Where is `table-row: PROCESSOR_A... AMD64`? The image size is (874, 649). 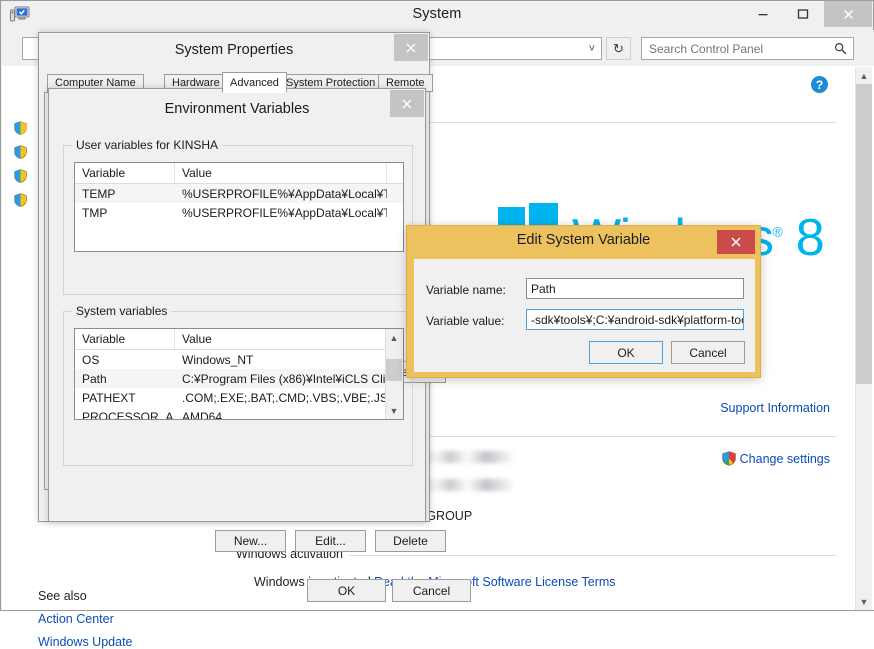
table-row: PROCESSOR_A... AMD64 is located at coordinates (239, 413).